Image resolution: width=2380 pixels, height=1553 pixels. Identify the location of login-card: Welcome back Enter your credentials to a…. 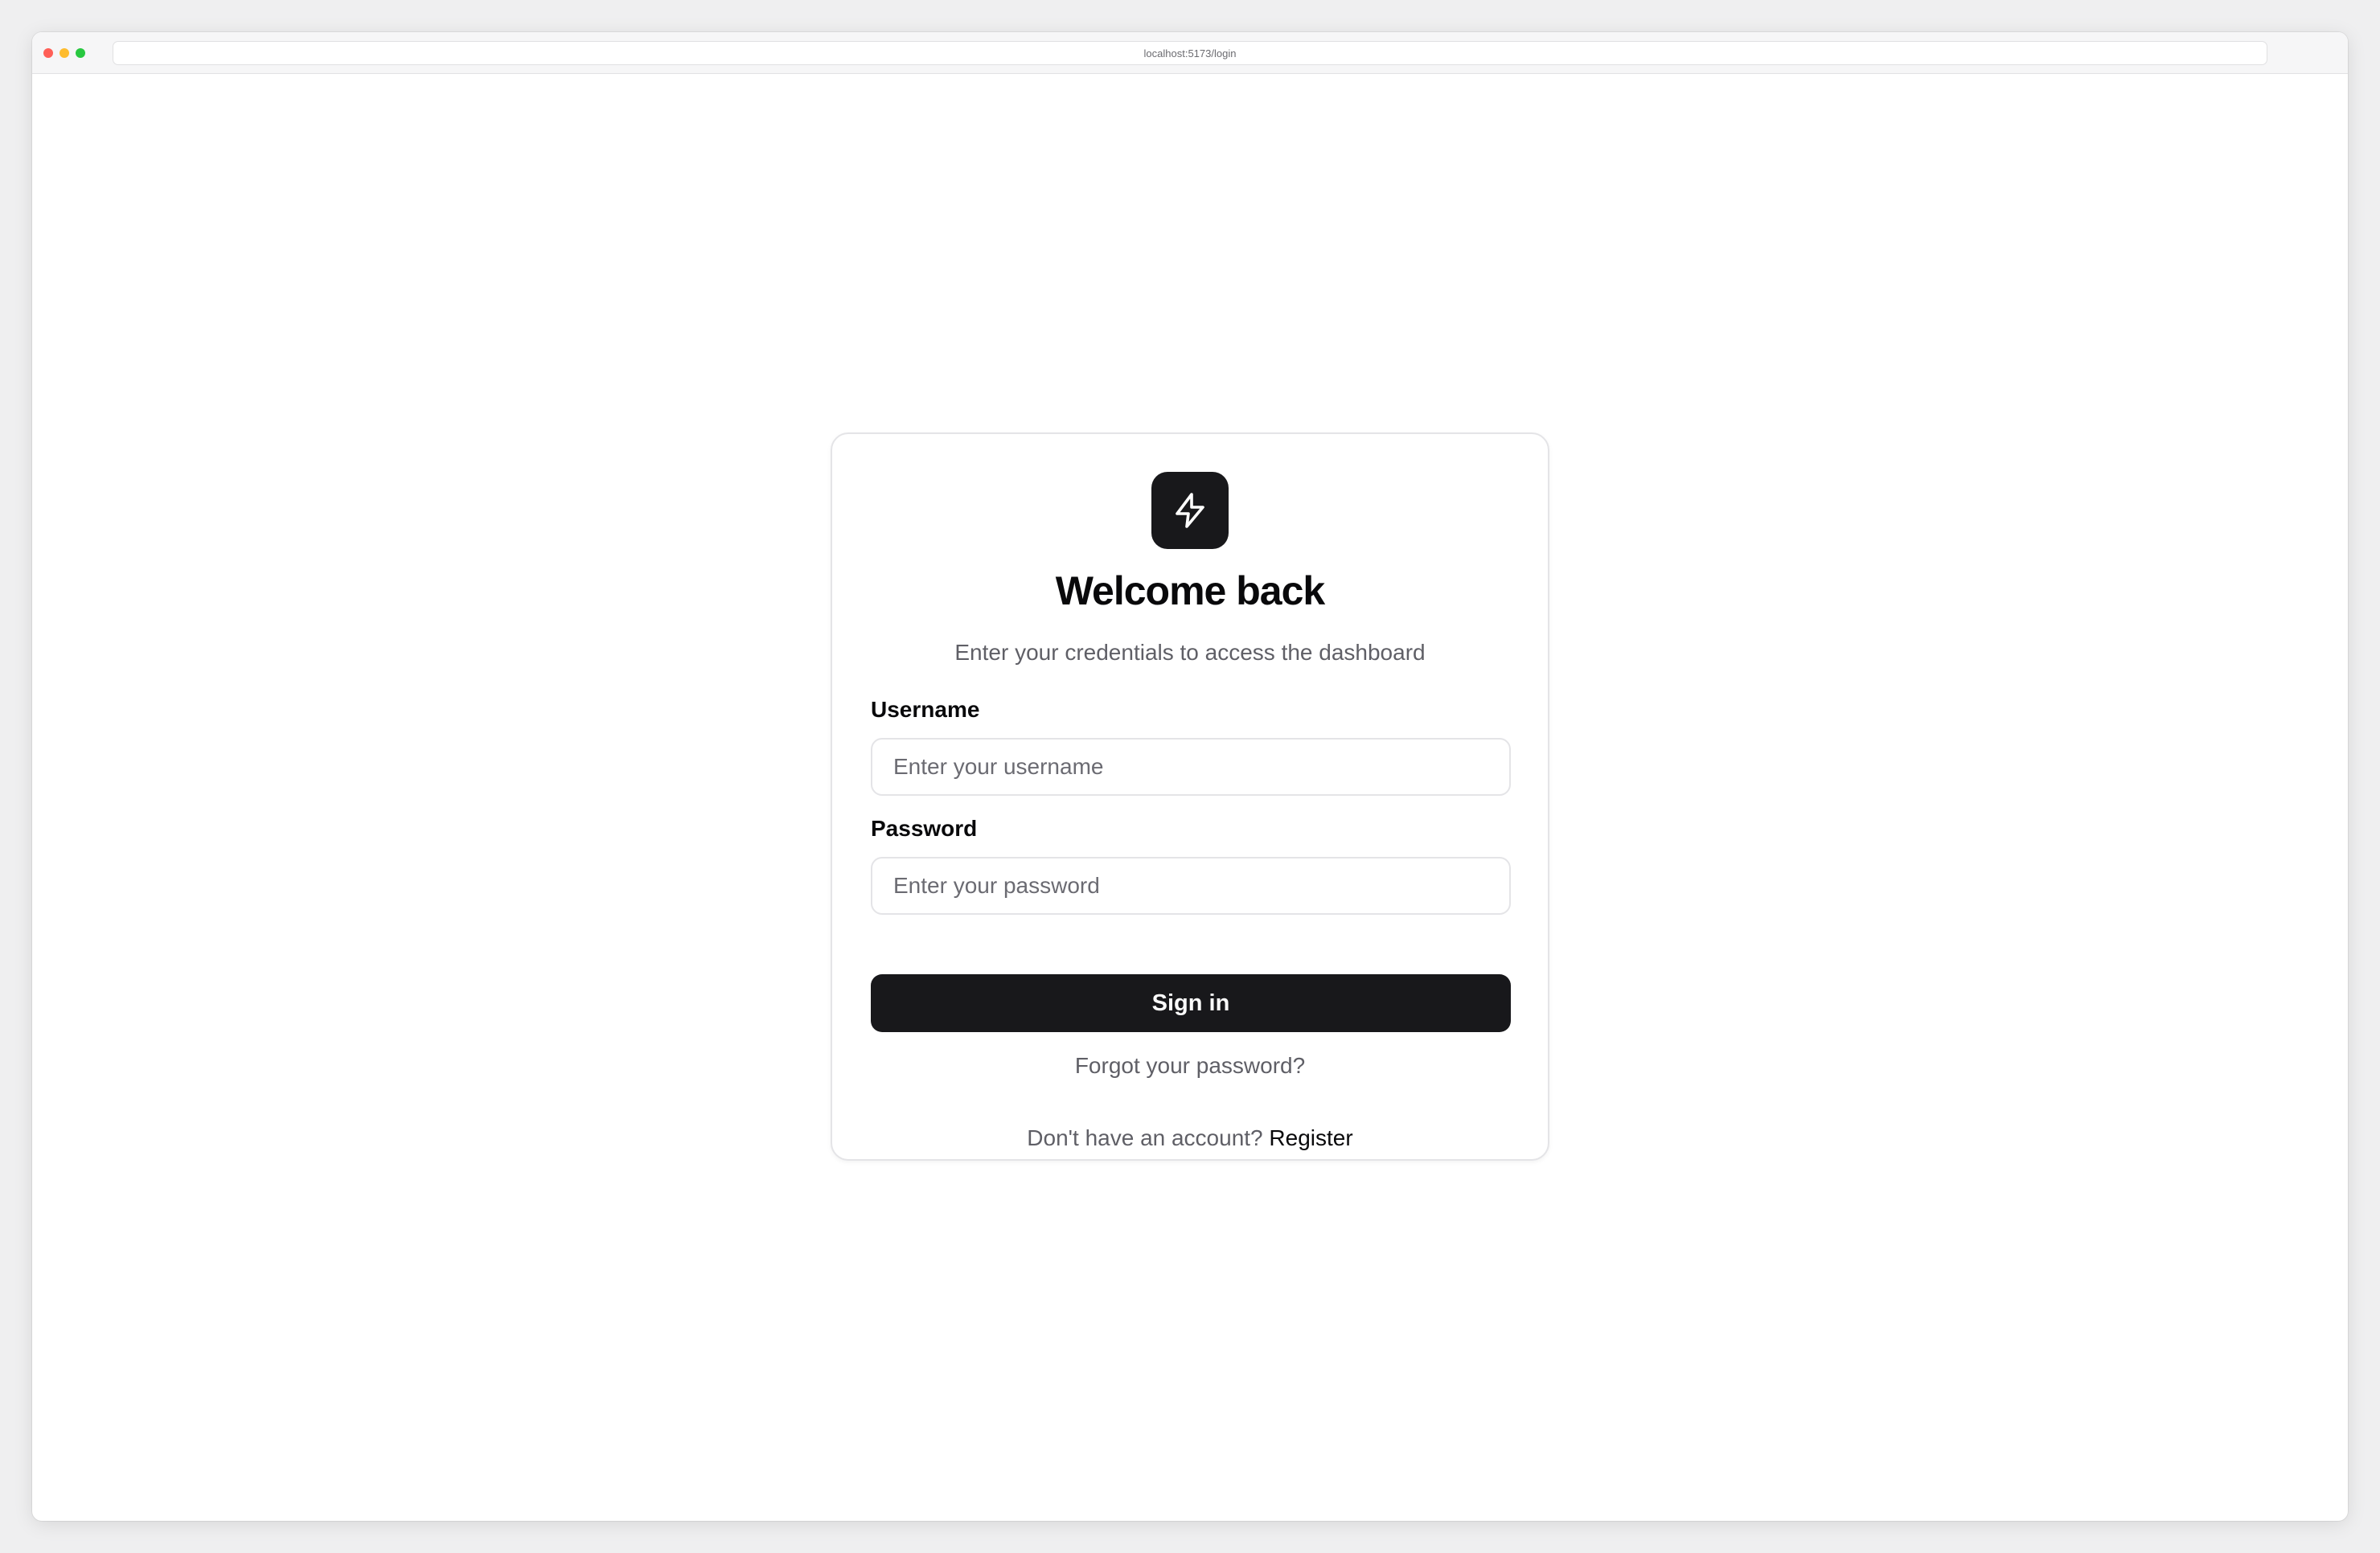
(1190, 796).